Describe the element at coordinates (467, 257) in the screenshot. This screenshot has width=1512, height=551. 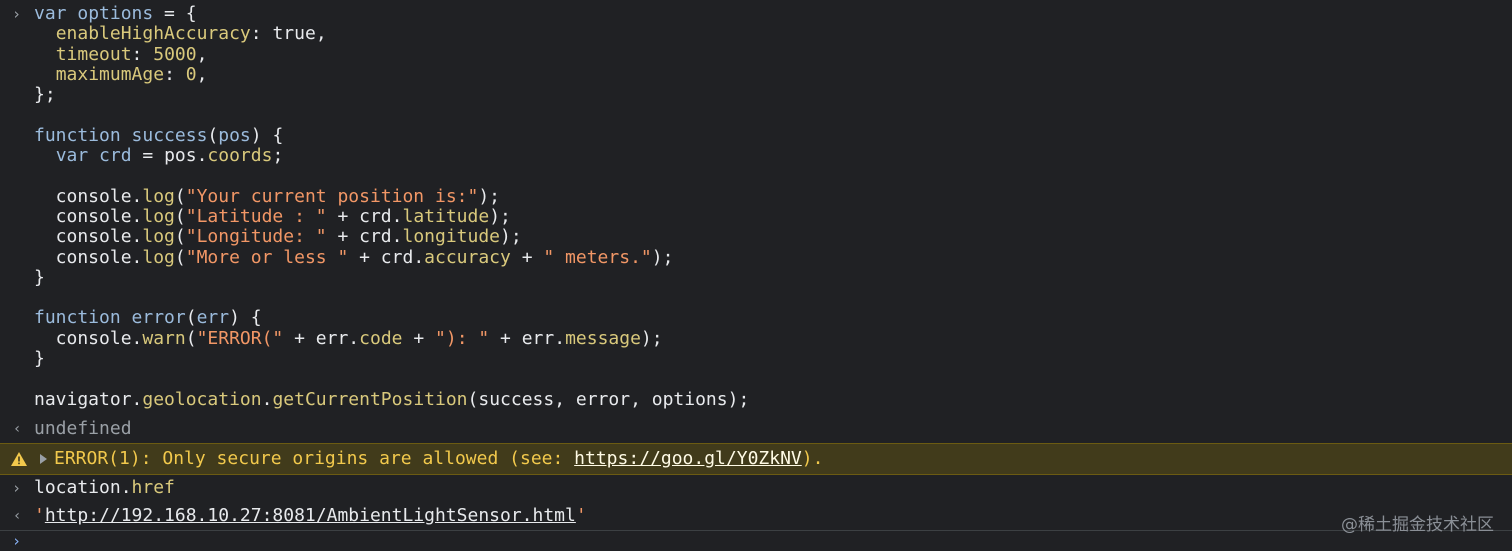
I see `code-token: accuracy` at that location.